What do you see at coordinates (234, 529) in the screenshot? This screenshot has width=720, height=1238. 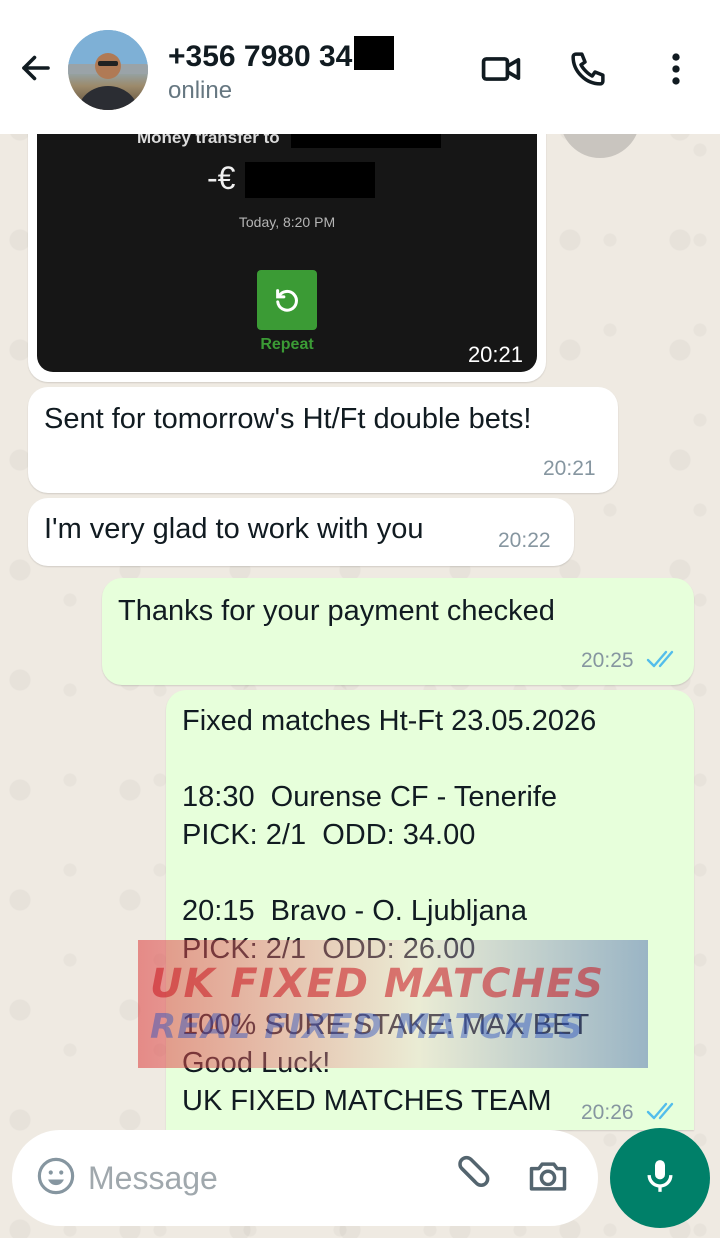 I see `message-text: I'm very glad to work with you` at bounding box center [234, 529].